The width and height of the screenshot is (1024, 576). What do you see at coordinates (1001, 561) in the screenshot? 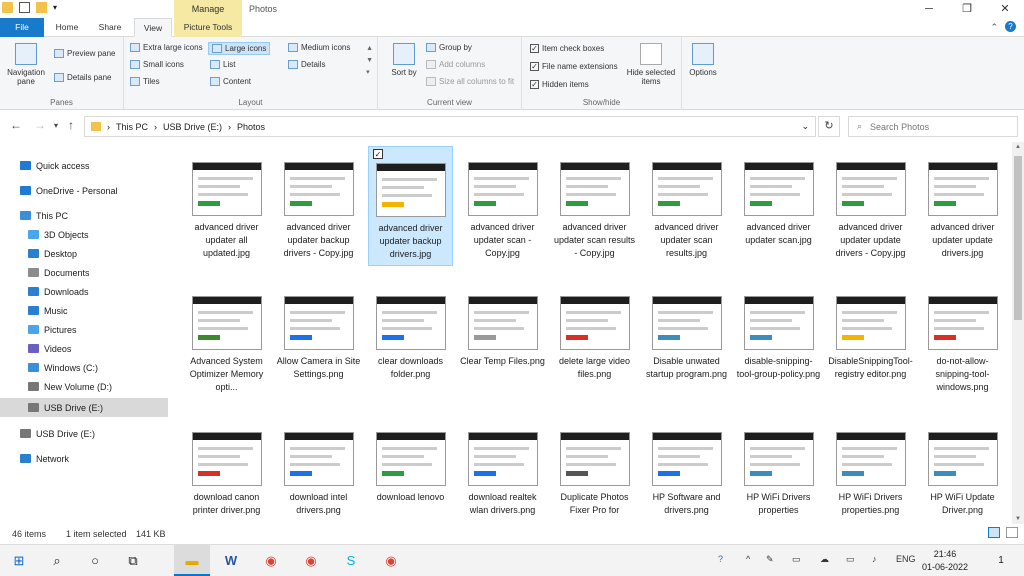
I see `notification-icon: 1` at bounding box center [1001, 561].